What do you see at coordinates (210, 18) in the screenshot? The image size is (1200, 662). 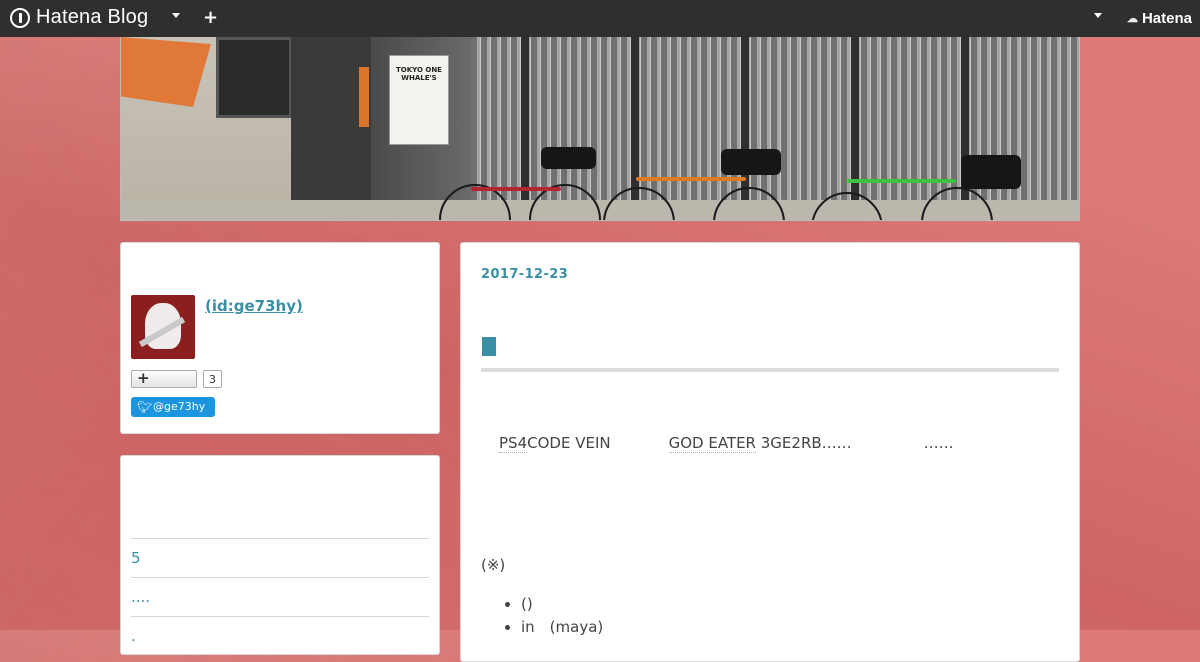 I see `new-post-plus-icon: +` at bounding box center [210, 18].